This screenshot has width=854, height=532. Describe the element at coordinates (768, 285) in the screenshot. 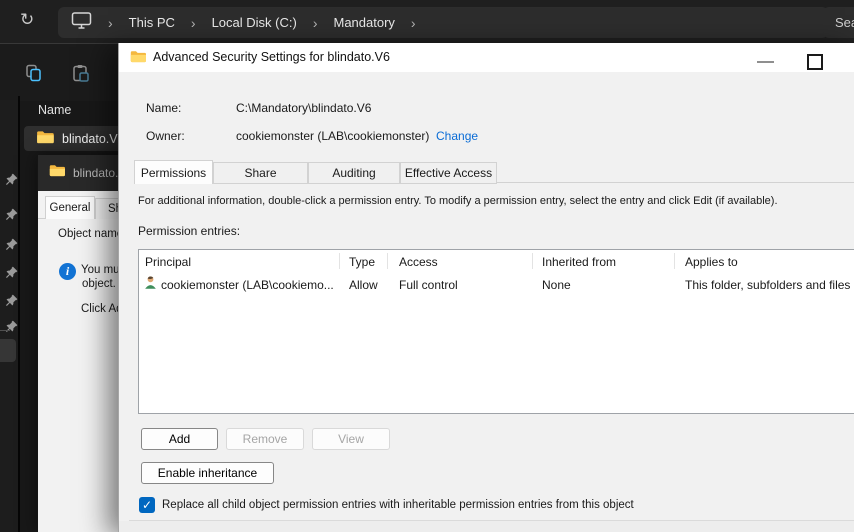

I see `cell-applies-to: This folder, subfolders and files` at that location.